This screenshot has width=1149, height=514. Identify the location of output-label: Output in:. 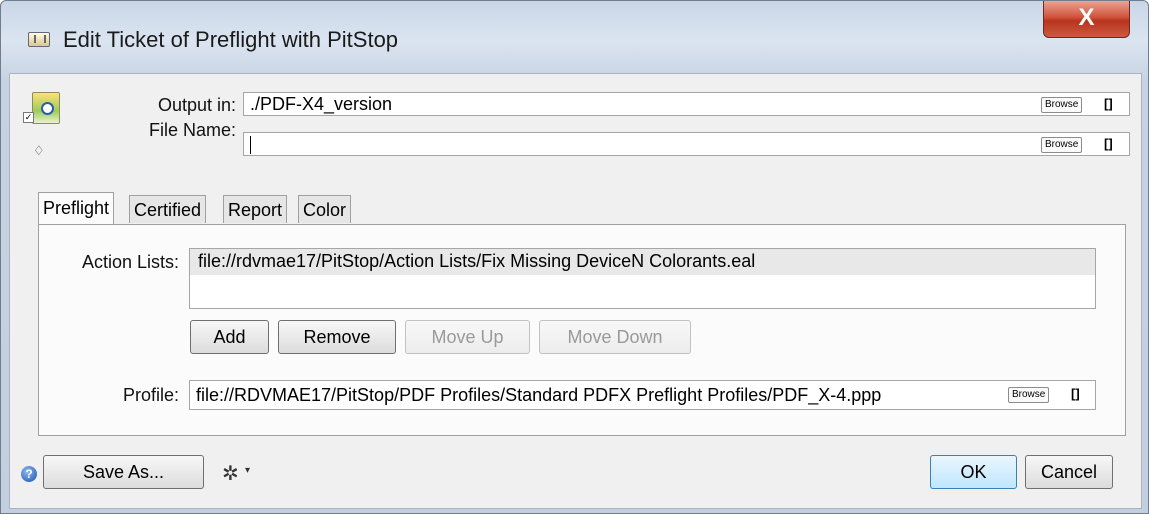
(196, 105).